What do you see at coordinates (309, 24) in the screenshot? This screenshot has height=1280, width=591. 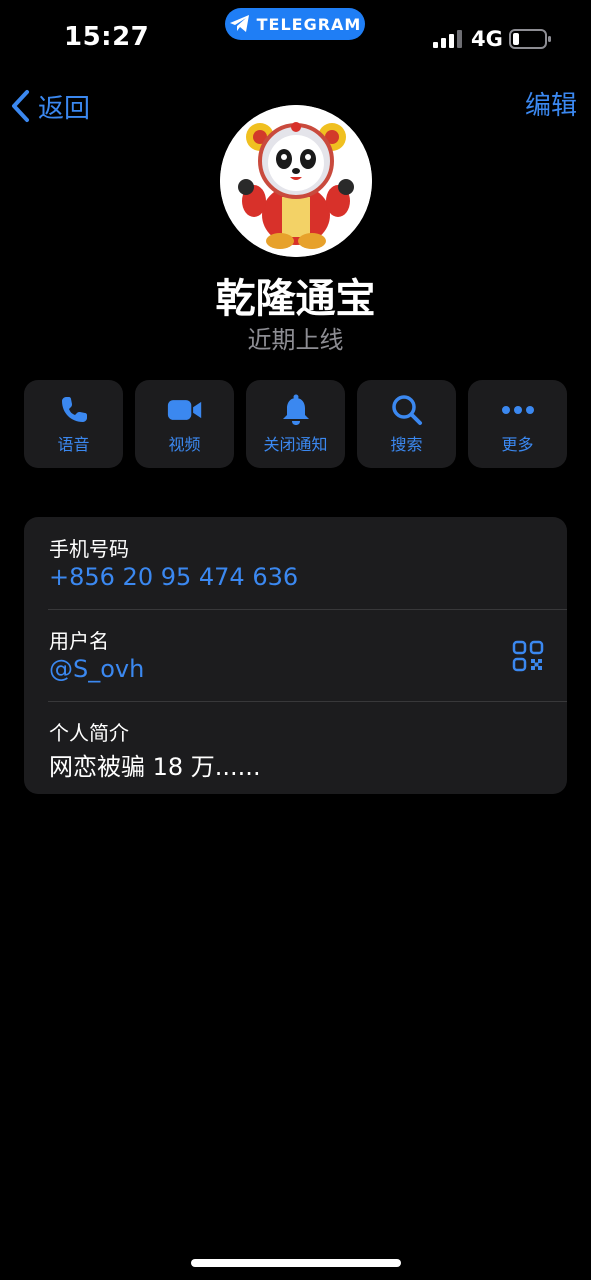 I see `telegram-pill-label: TELEGRAM` at bounding box center [309, 24].